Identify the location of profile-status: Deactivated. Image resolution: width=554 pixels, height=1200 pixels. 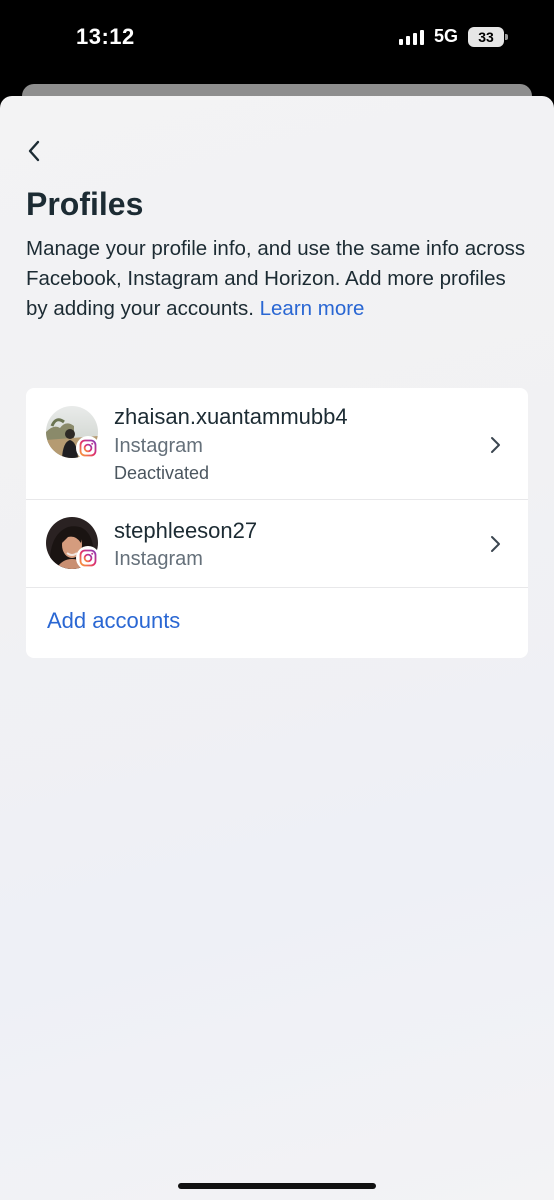
(162, 473).